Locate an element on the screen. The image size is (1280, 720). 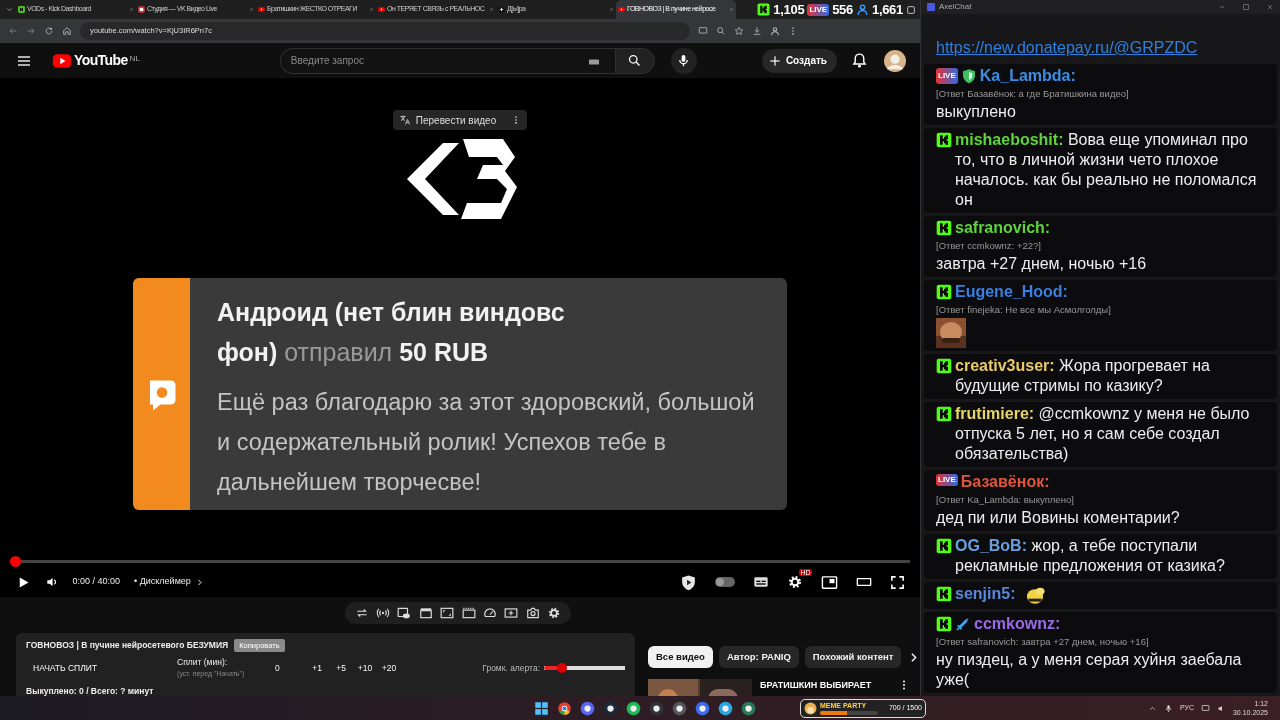
plus-icon is located at coordinates (774, 60).